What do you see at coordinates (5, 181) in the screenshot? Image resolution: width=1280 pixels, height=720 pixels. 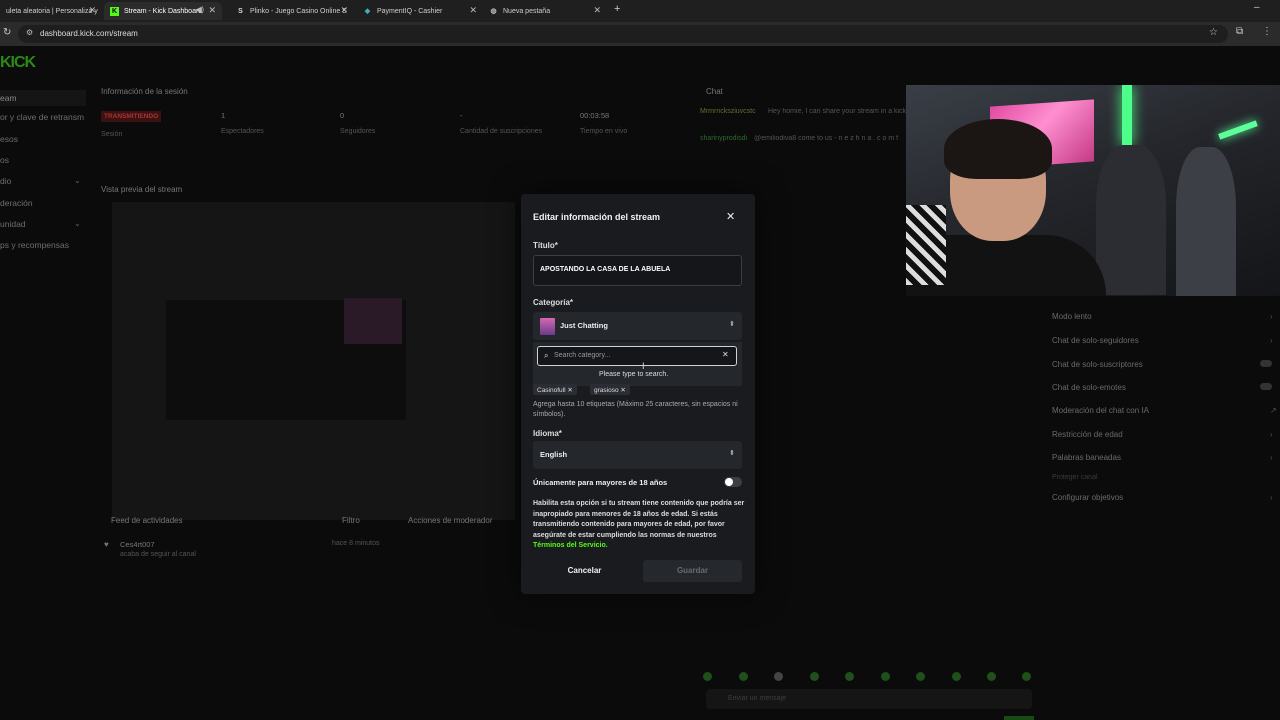 I see `sidebar-item-audio: dio` at bounding box center [5, 181].